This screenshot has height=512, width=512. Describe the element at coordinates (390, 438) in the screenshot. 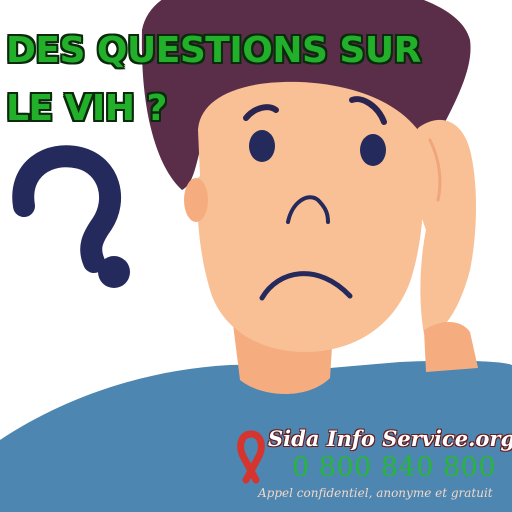

I see `logo-name: Sida Info Service.org` at that location.